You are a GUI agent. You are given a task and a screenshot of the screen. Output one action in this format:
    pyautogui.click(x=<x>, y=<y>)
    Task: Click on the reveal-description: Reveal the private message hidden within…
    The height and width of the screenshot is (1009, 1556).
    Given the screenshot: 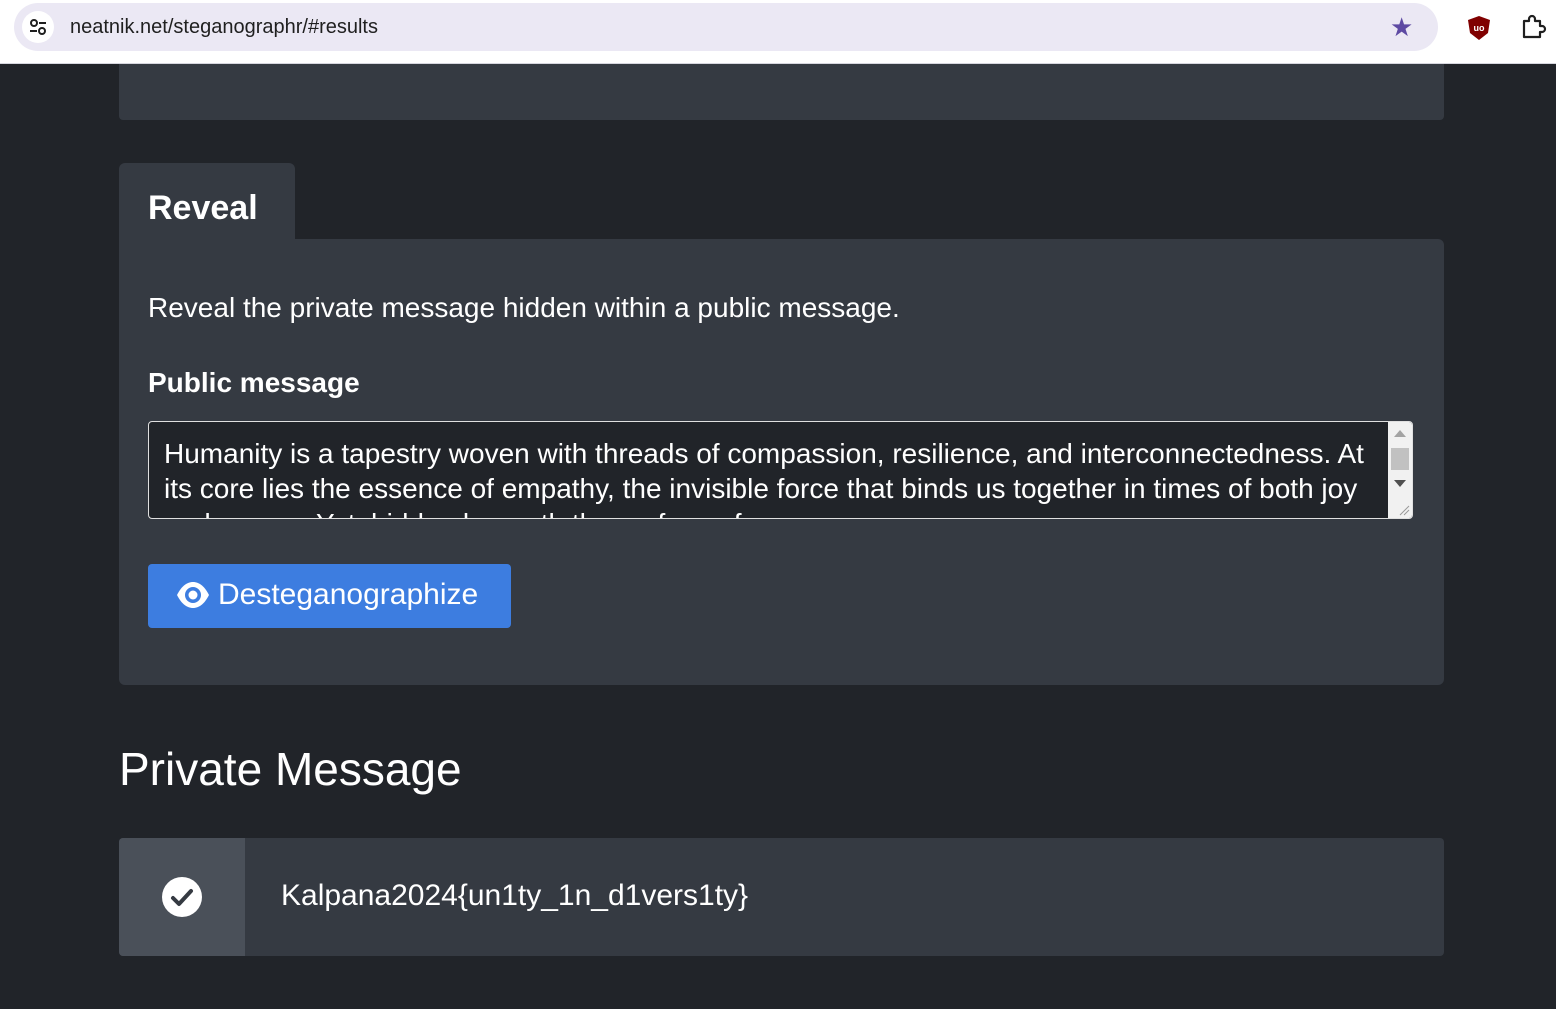 What is the action you would take?
    pyautogui.click(x=524, y=307)
    